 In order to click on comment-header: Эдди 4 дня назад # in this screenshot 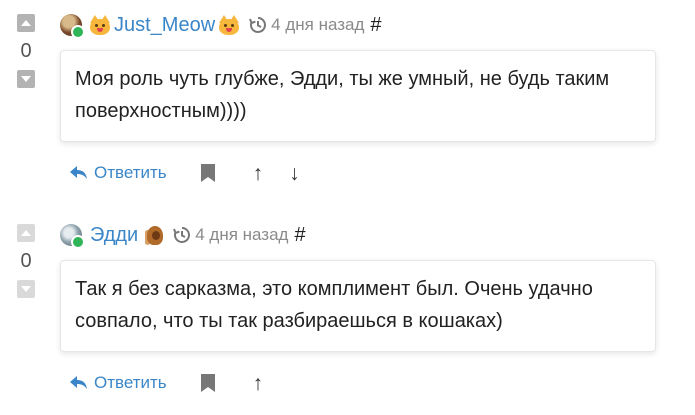, I will do `click(183, 235)`.